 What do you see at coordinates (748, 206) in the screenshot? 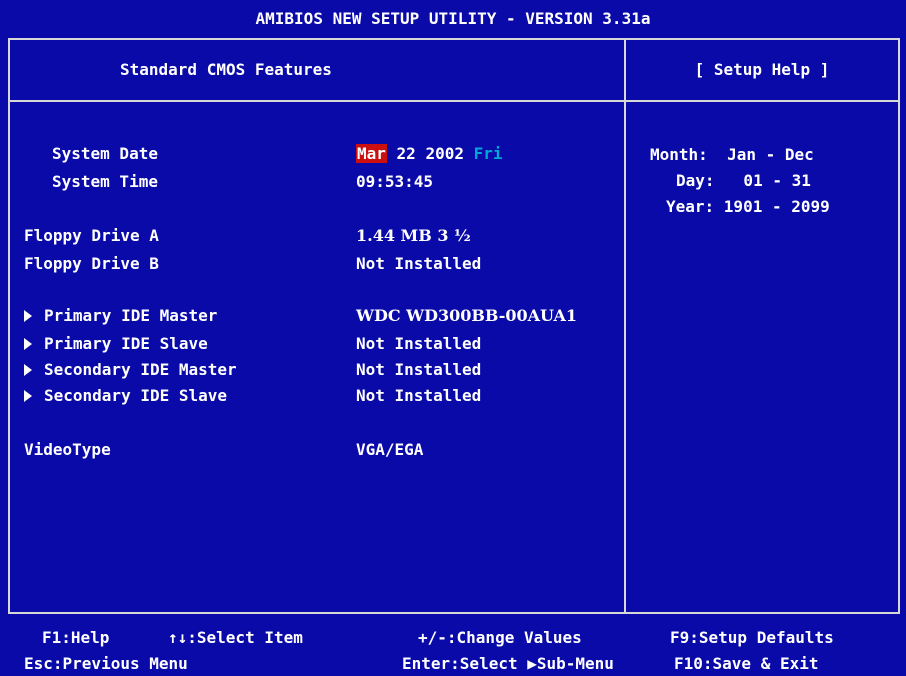
I see `help-year-range: Year: 1901 - 2099` at bounding box center [748, 206].